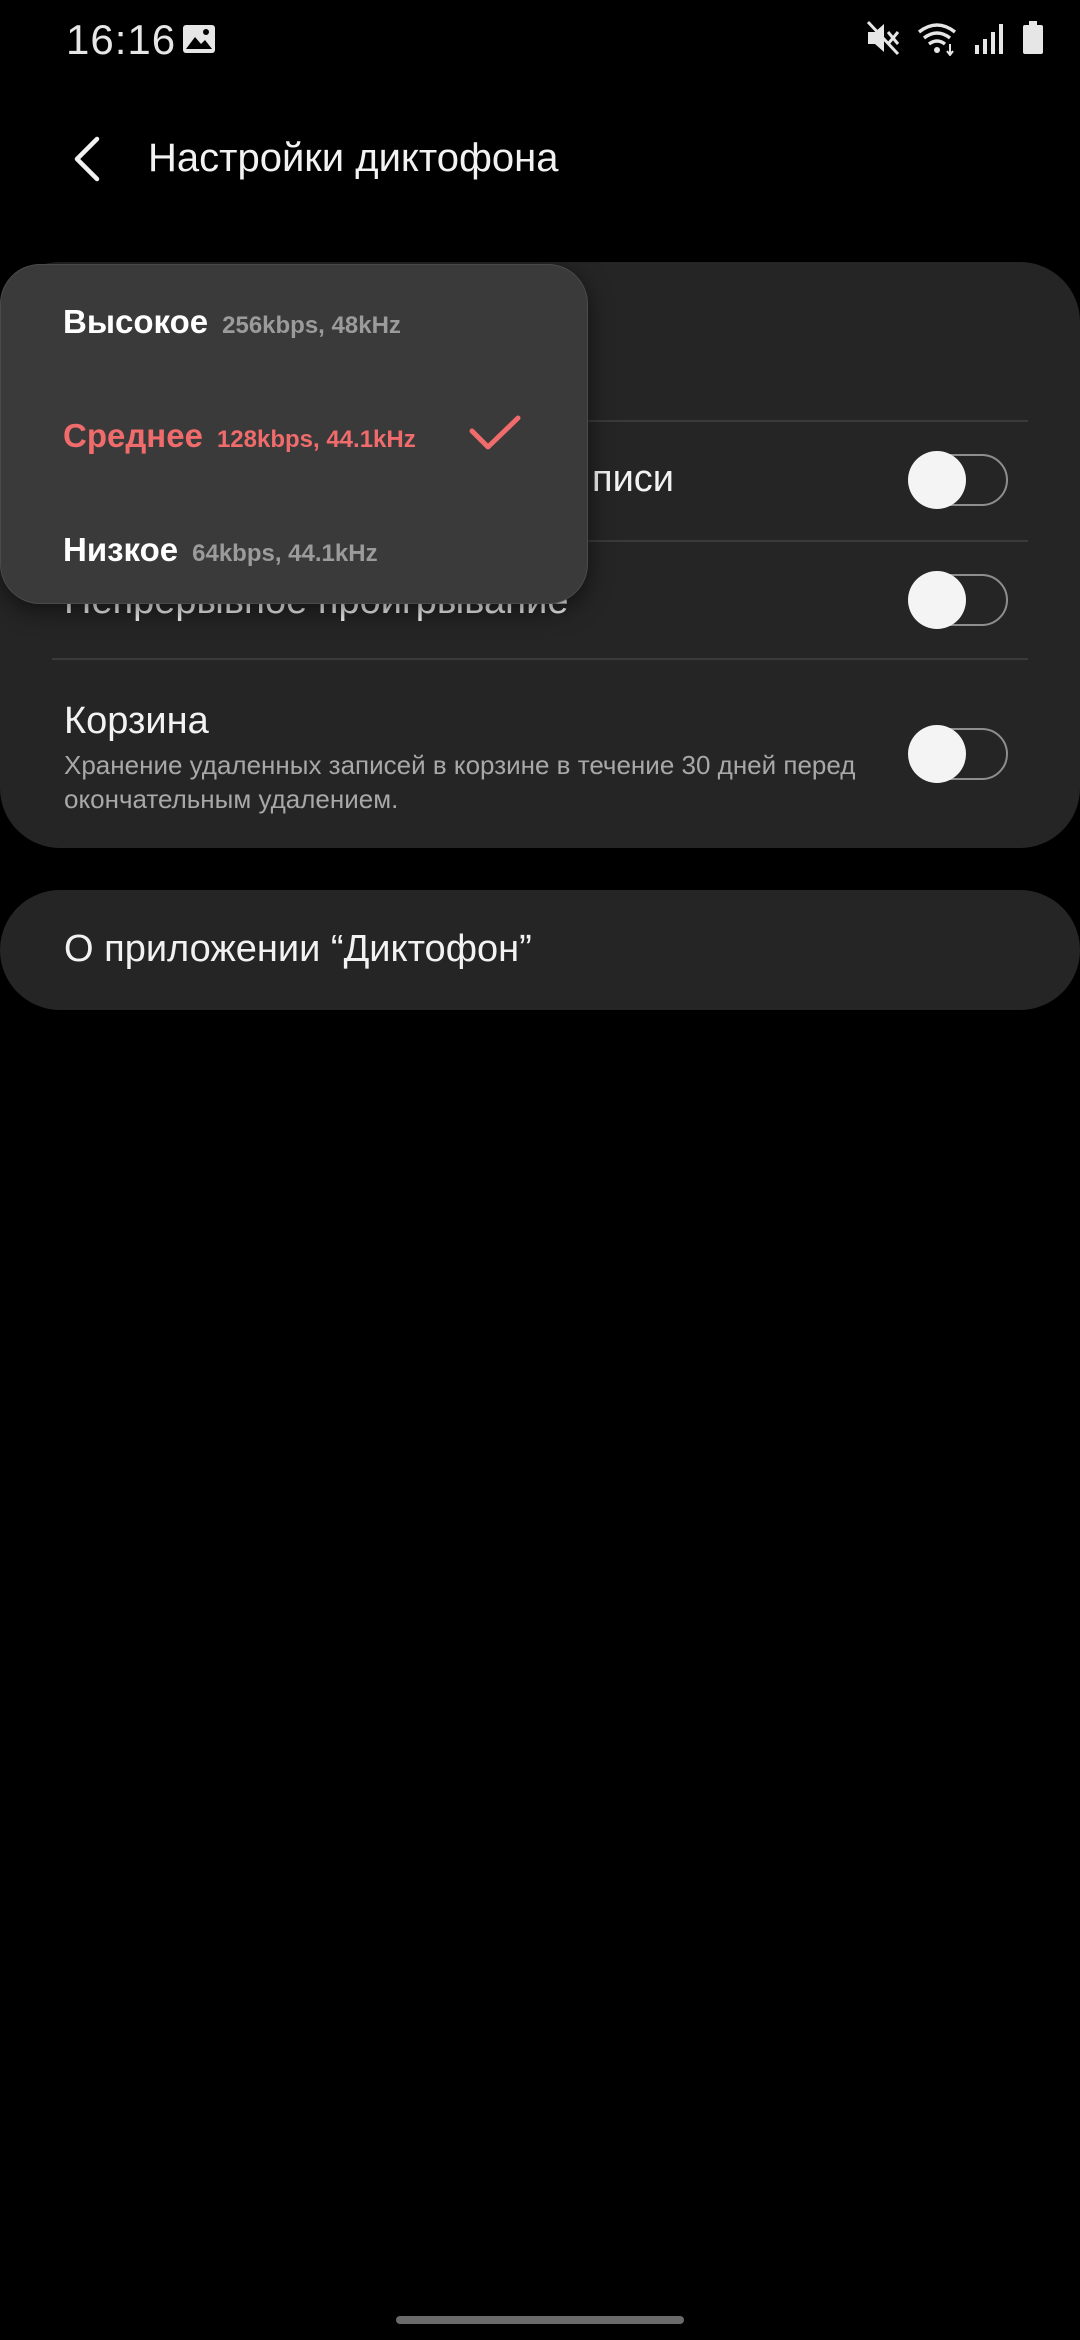  Describe the element at coordinates (316, 439) in the screenshot. I see `option-detail: 128kbps, 44.1kHz` at that location.